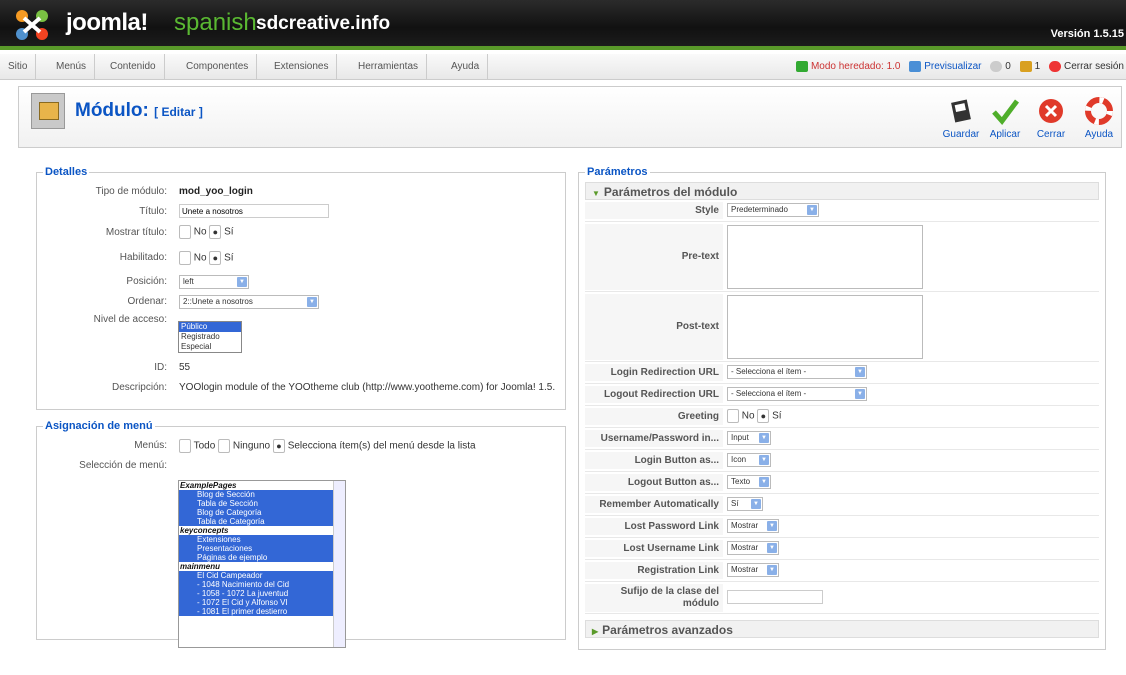 The width and height of the screenshot is (1126, 675). Describe the element at coordinates (825, 257) in the screenshot. I see `pretext-textarea` at that location.